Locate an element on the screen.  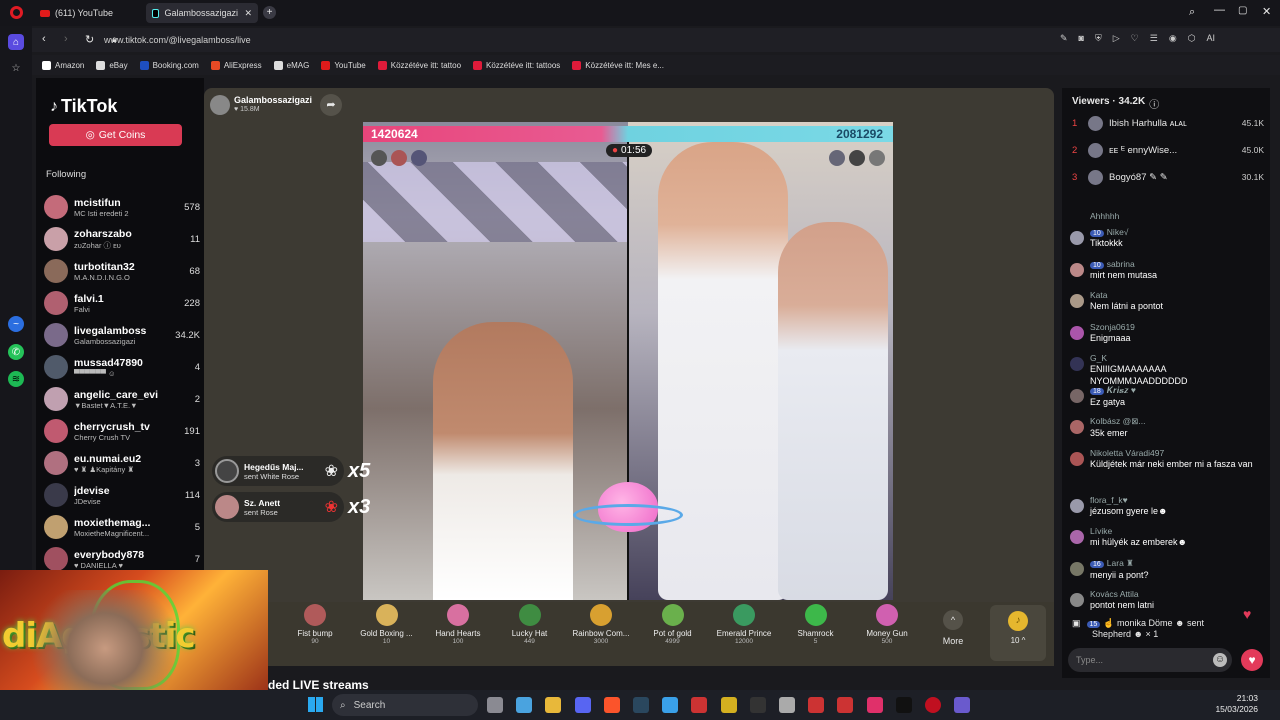
new-tab-button: + is located at coordinates (269, 12).